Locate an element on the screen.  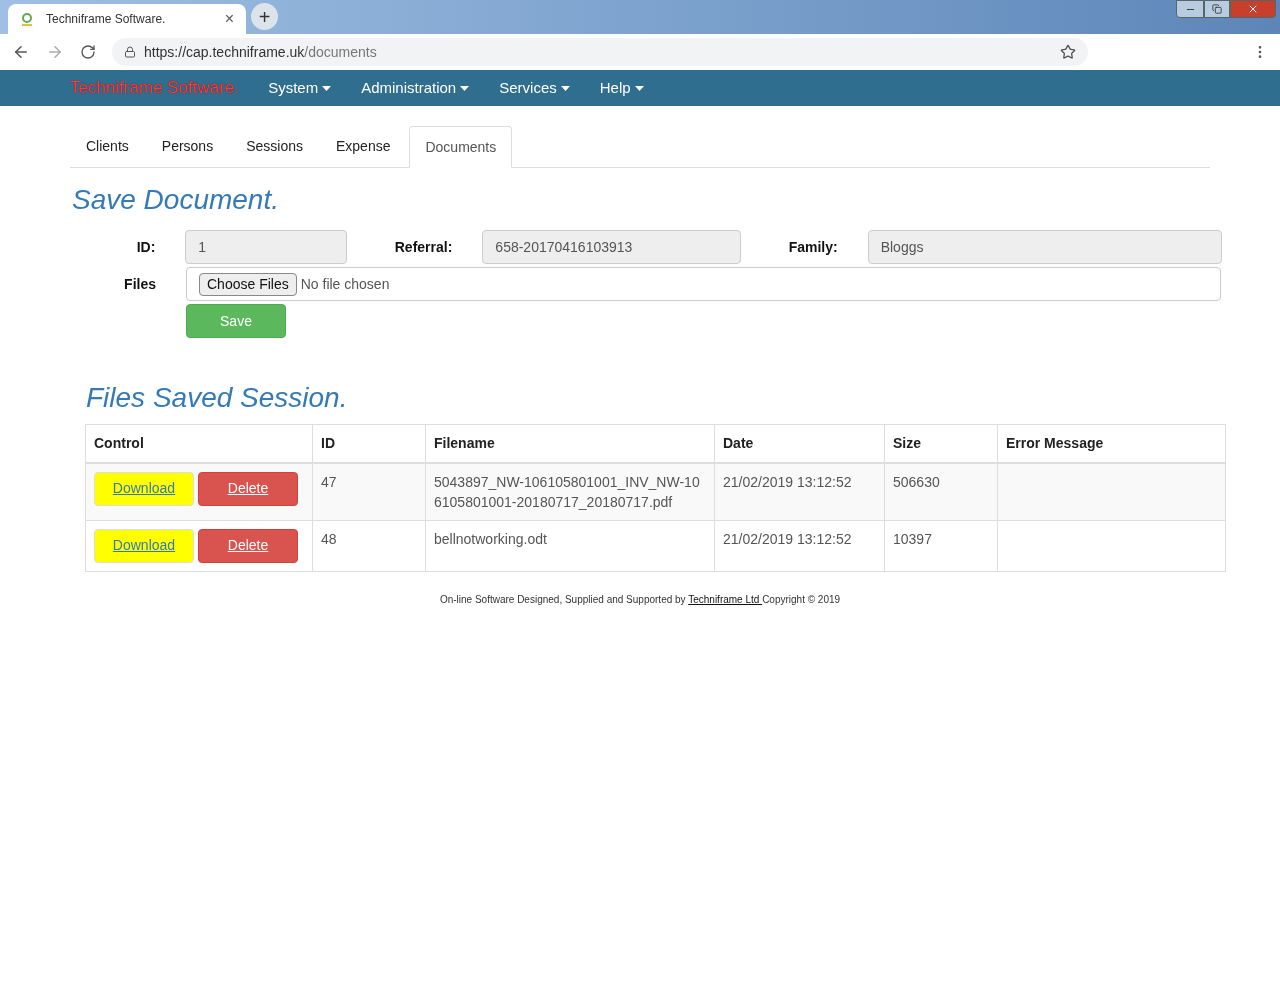
table-cell: 10397 is located at coordinates (941, 545).